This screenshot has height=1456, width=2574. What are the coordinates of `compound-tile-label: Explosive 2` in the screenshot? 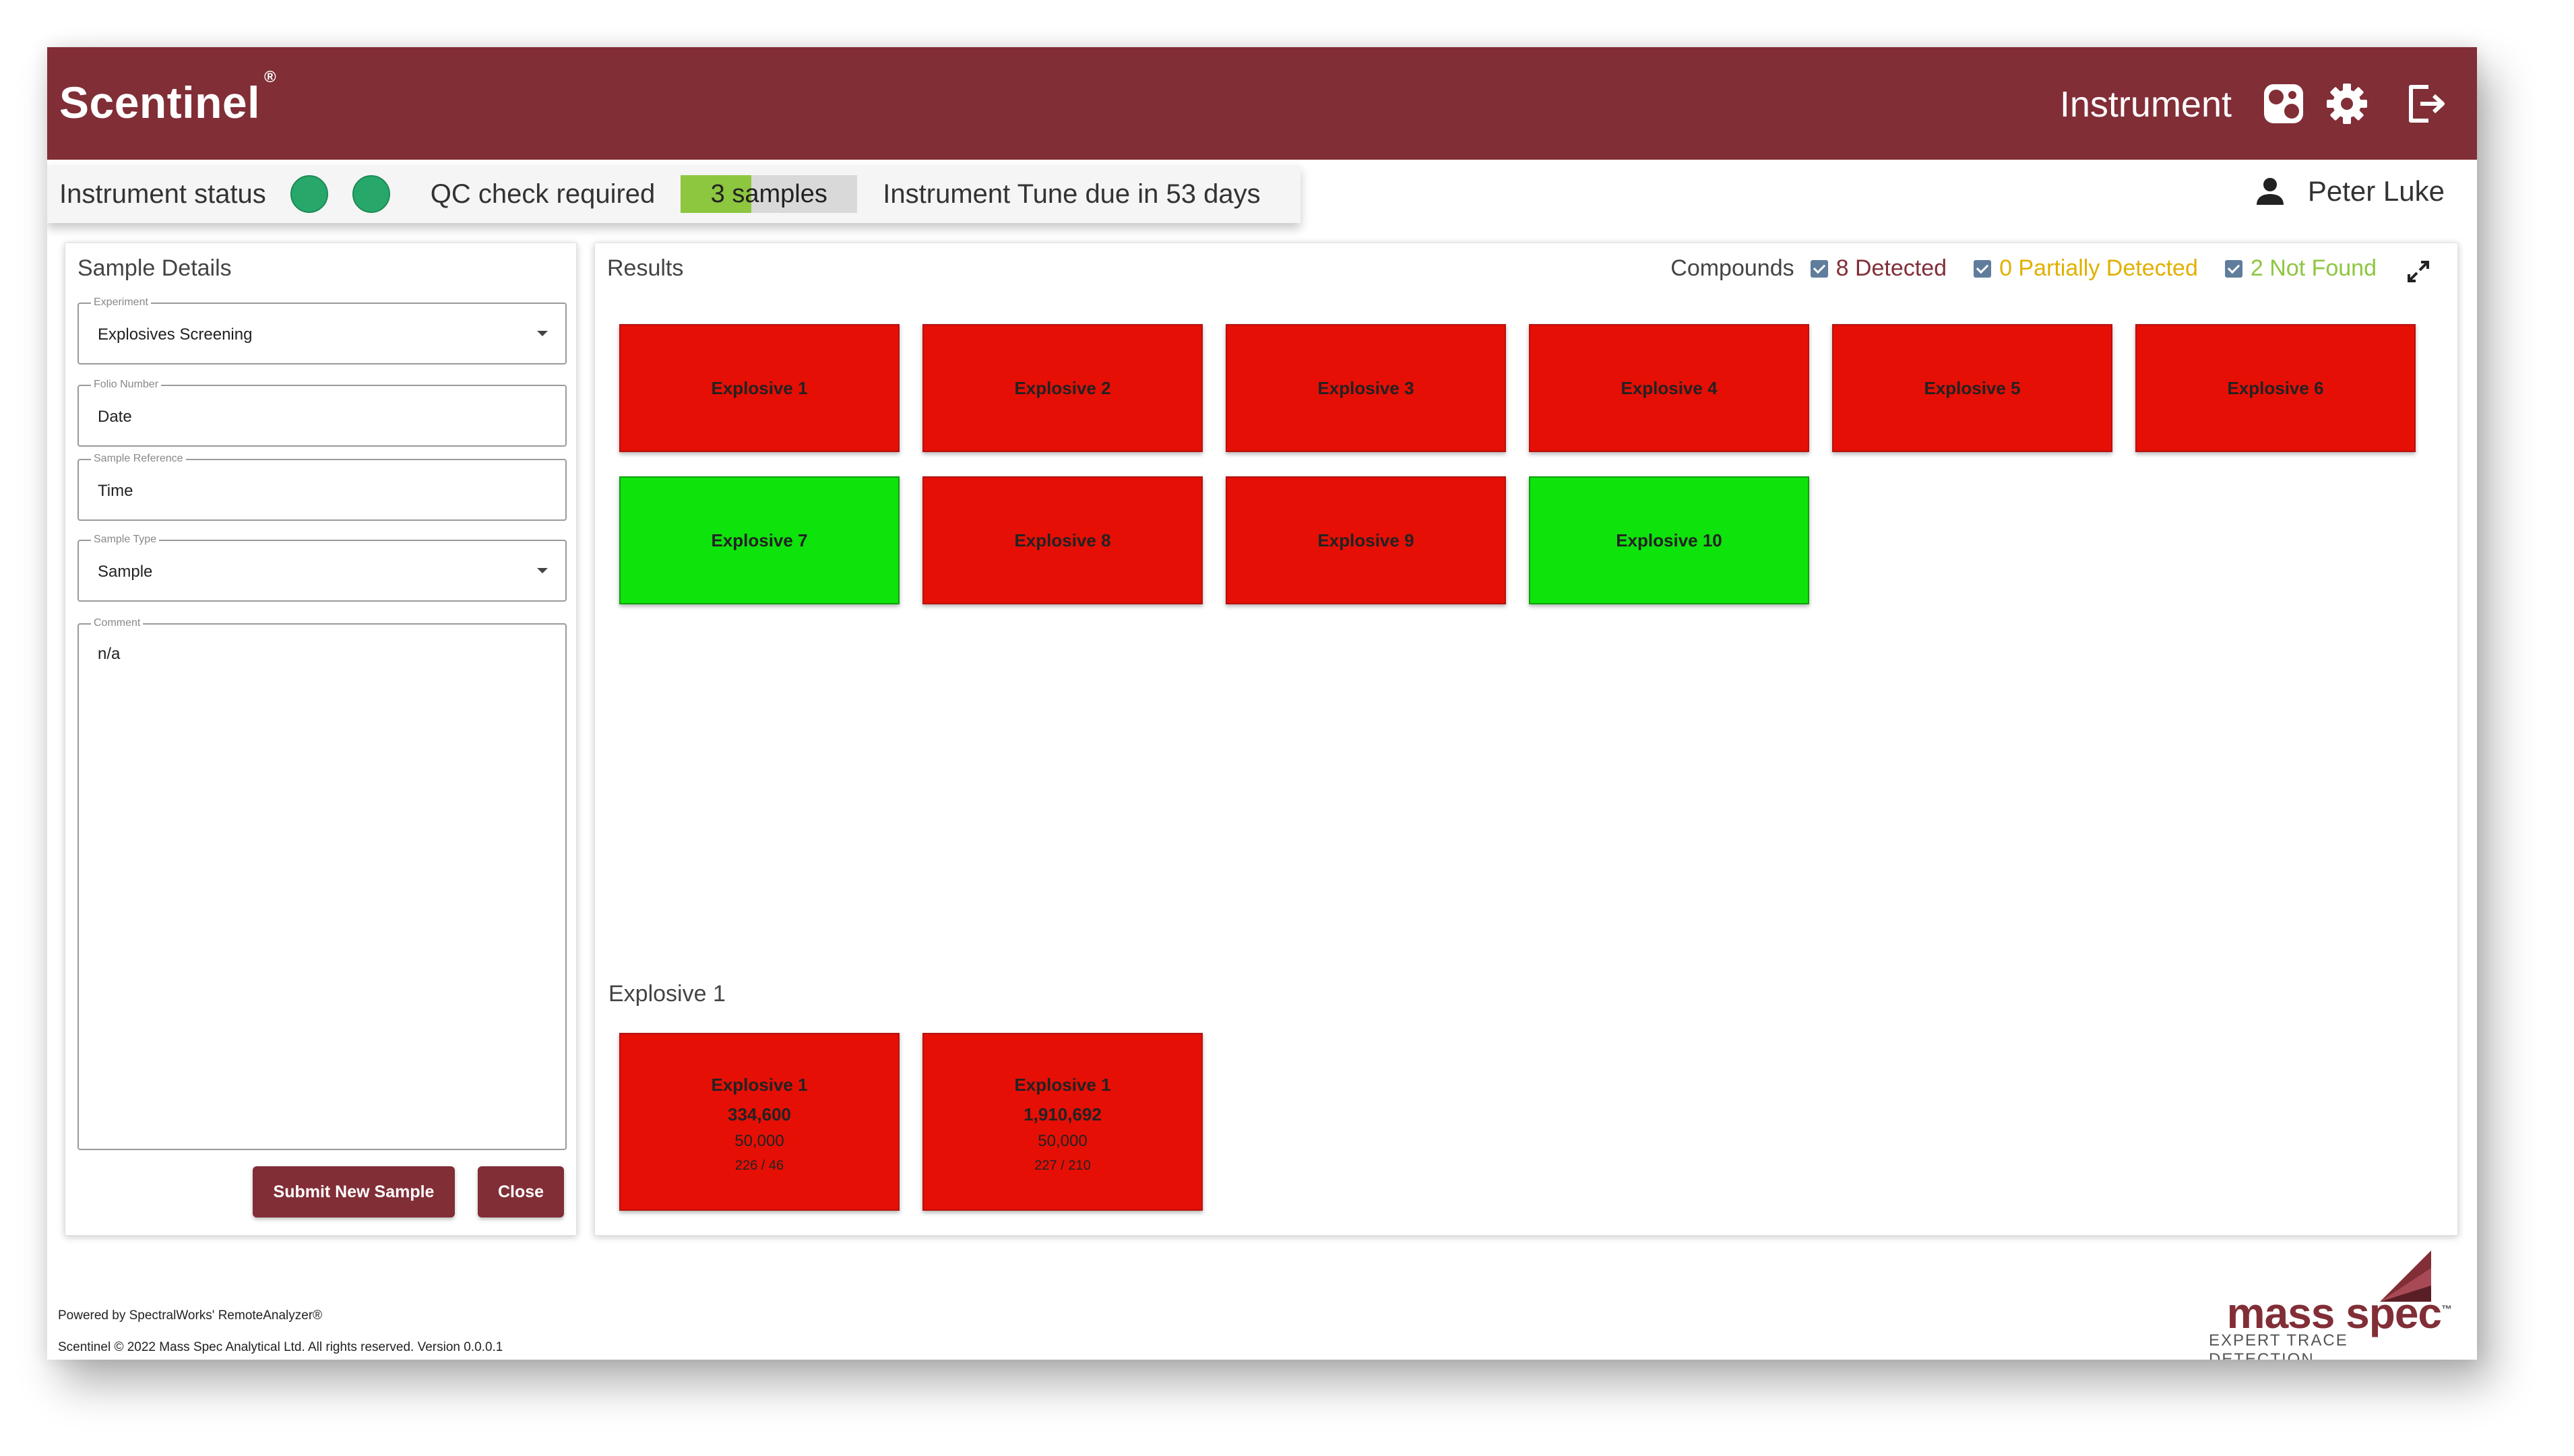 It's located at (1062, 388).